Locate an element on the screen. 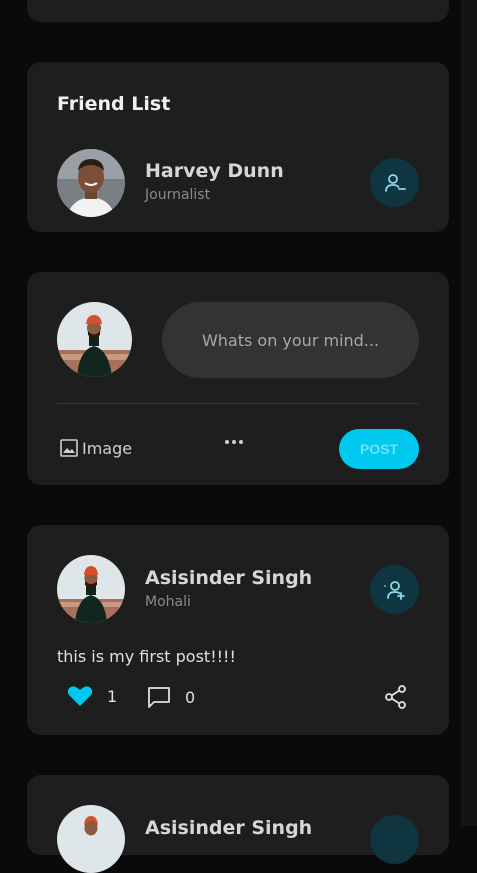 Image resolution: width=477 pixels, height=873 pixels. more-icon is located at coordinates (234, 442).